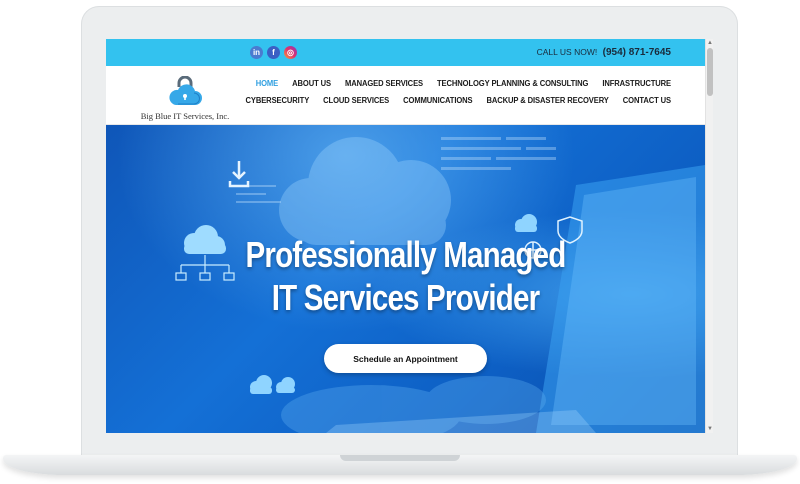 The width and height of the screenshot is (800, 484). Describe the element at coordinates (406, 254) in the screenshot. I see `headline-line-1: Professionally Managed` at that location.